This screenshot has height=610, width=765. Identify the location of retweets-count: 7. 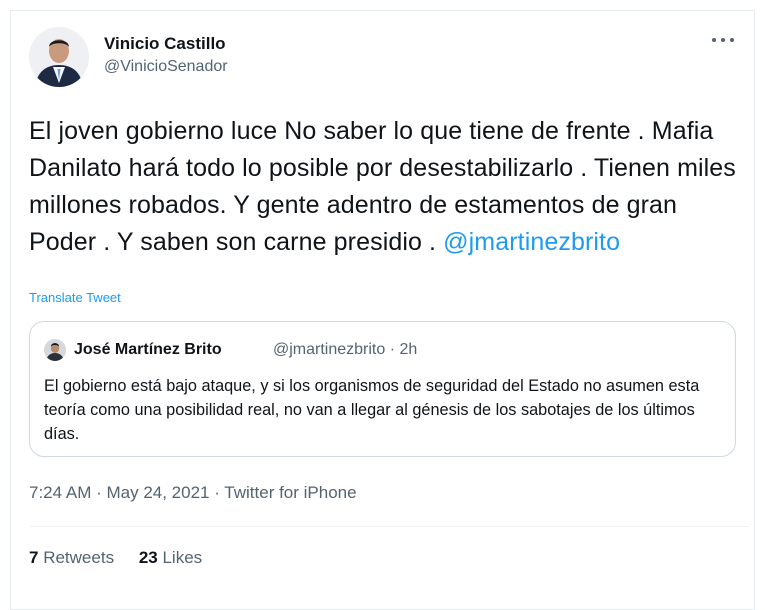
(34, 557).